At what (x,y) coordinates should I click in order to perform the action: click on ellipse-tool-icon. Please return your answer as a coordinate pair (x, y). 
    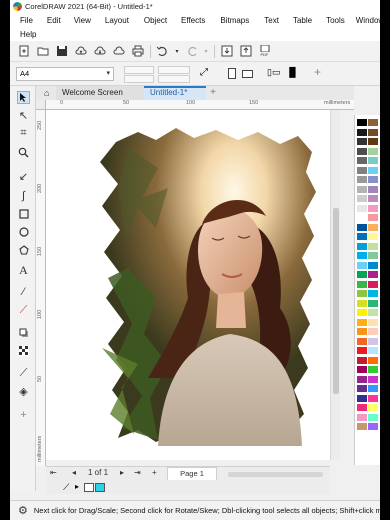
    Looking at the image, I should click on (23, 231).